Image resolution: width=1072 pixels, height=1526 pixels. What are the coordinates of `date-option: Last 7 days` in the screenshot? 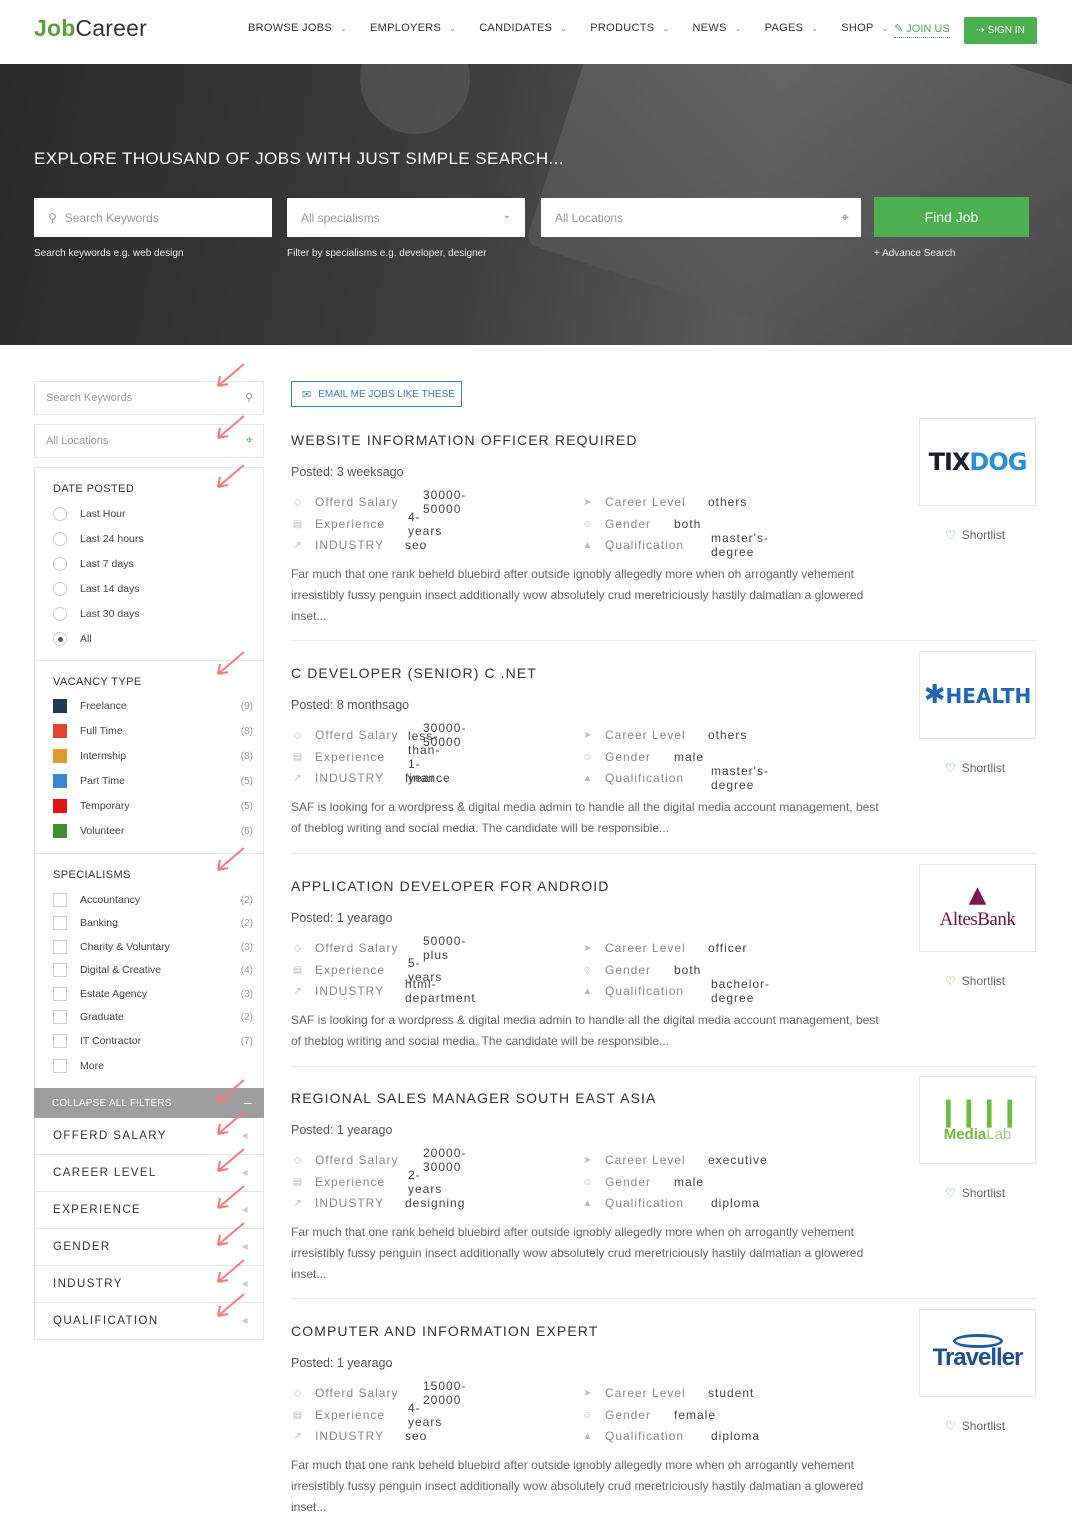 It's located at (153, 564).